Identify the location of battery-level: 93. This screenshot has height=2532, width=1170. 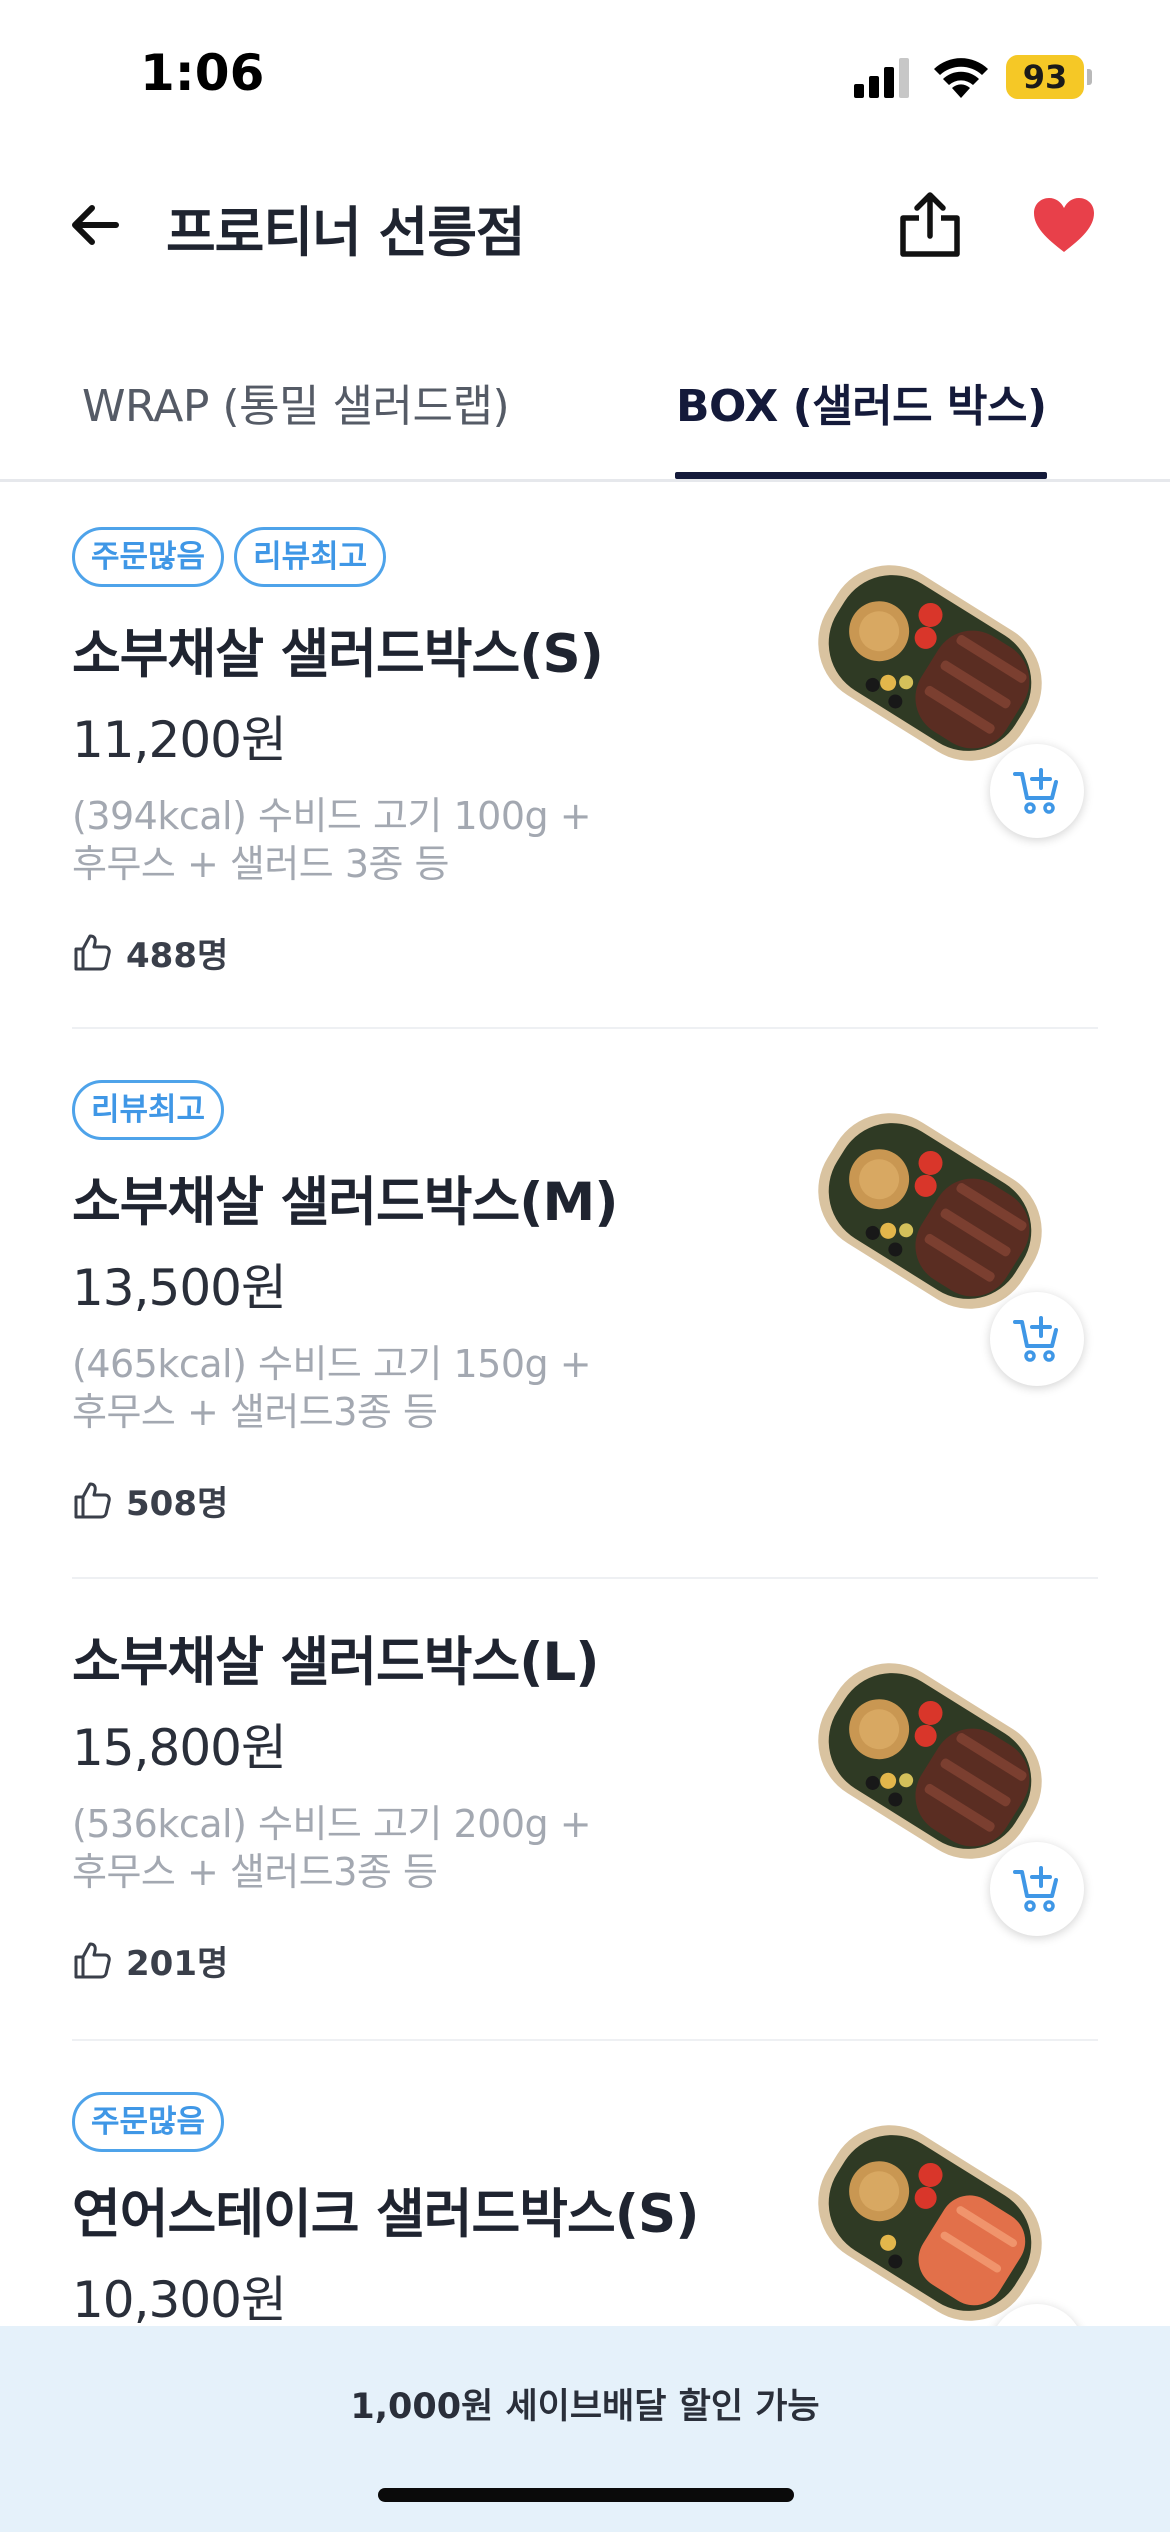
(1045, 77).